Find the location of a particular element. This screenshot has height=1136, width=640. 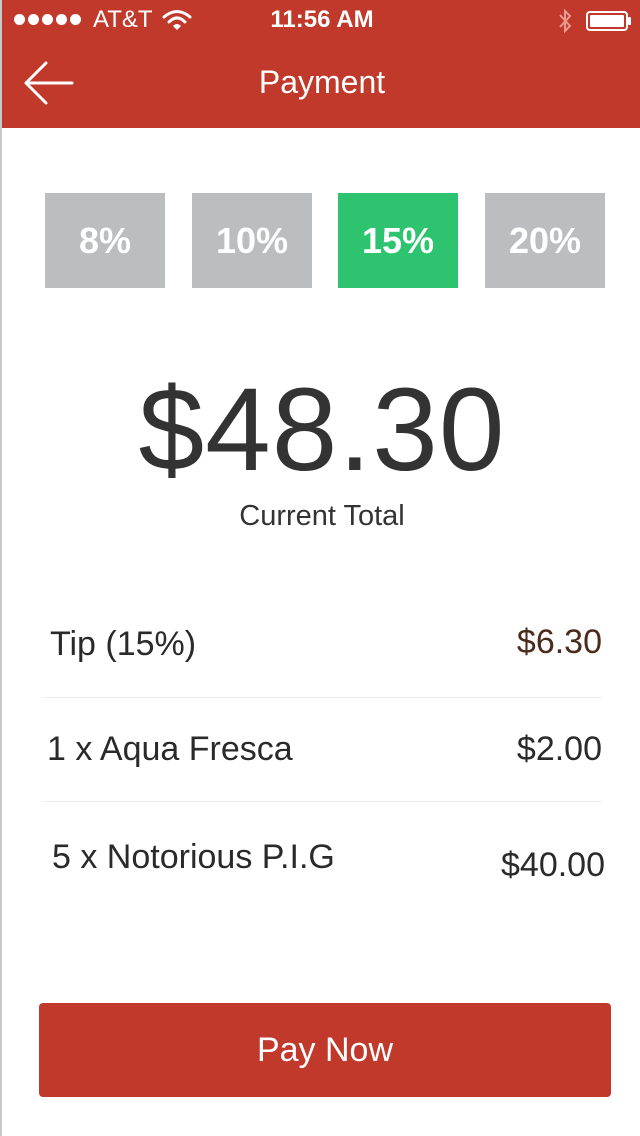

tip-option-8: 8% is located at coordinates (105, 240).